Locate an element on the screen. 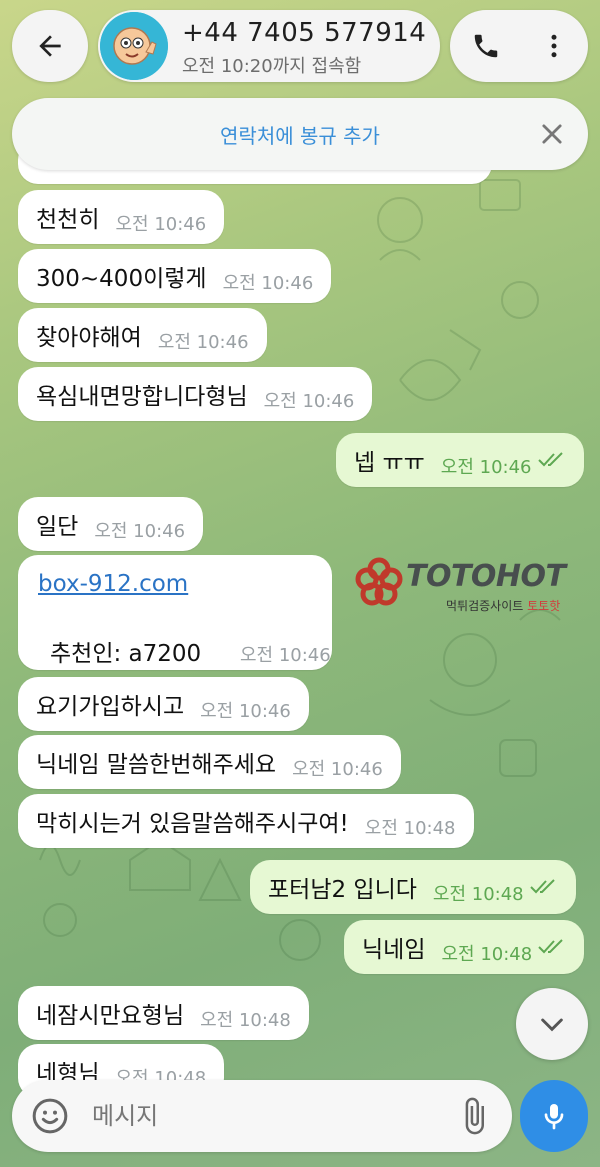 Image resolution: width=600 pixels, height=1167 pixels. back-button is located at coordinates (50, 46).